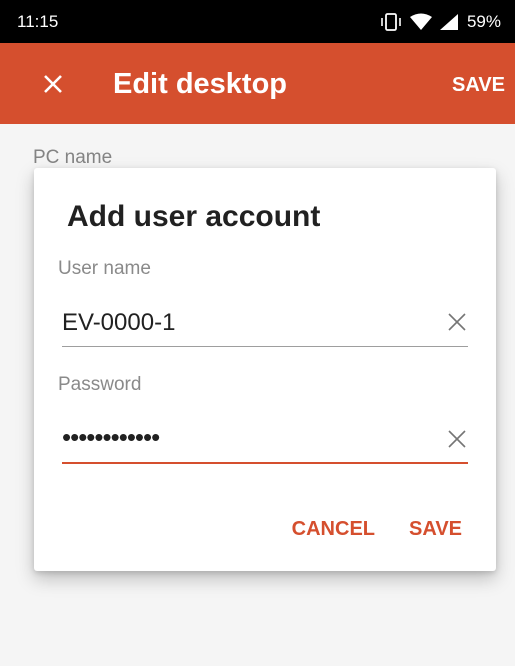  What do you see at coordinates (265, 463) in the screenshot?
I see `password-underline` at bounding box center [265, 463].